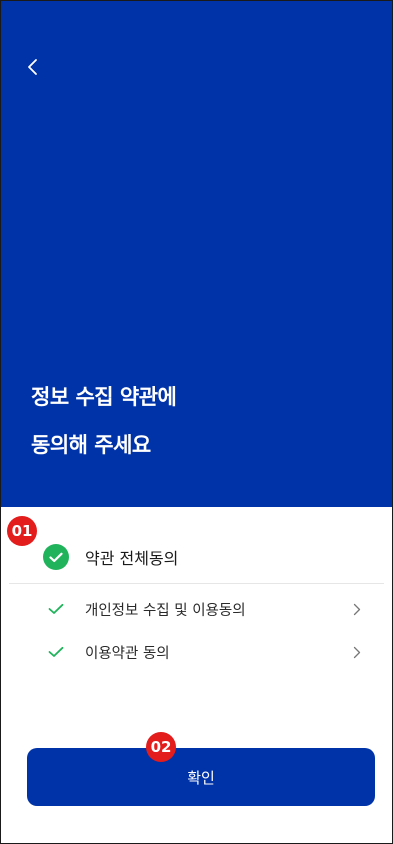  What do you see at coordinates (104, 421) in the screenshot?
I see `page-title: 정보 수집 약관에 동의해 주세요` at bounding box center [104, 421].